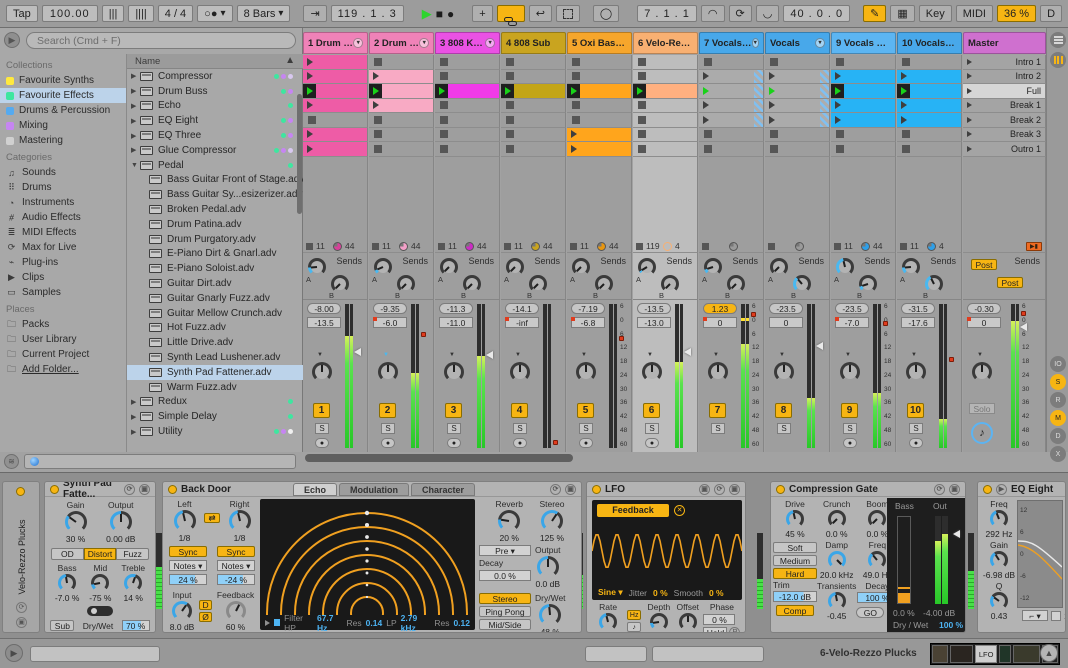 The width and height of the screenshot is (1068, 668). Describe the element at coordinates (651, 410) in the screenshot. I see `track-activator-button: 6` at that location.